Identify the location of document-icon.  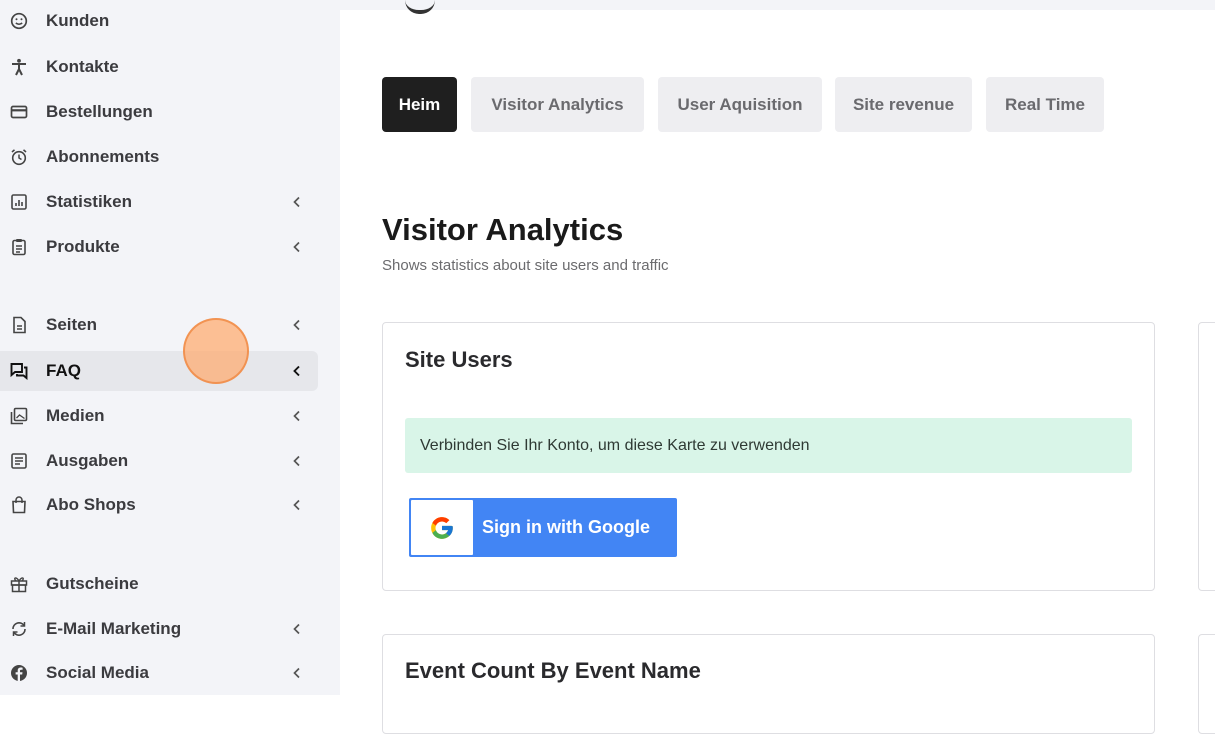
(19, 325).